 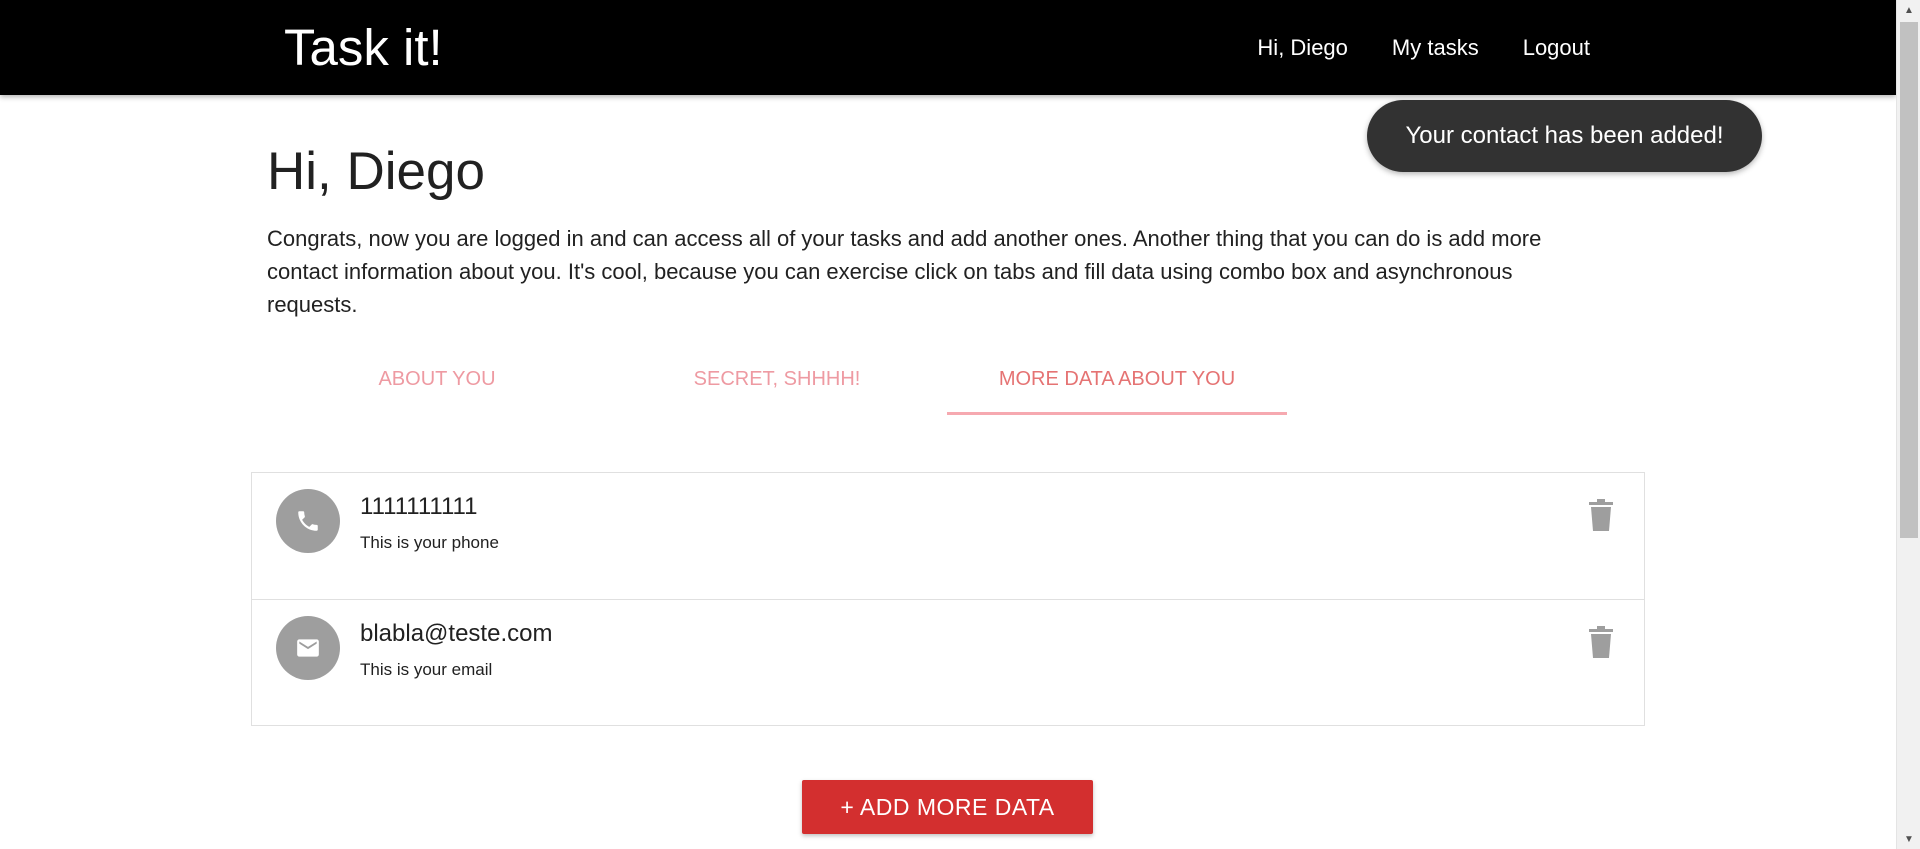 I want to click on contact-description: This is your phone, so click(x=429, y=542).